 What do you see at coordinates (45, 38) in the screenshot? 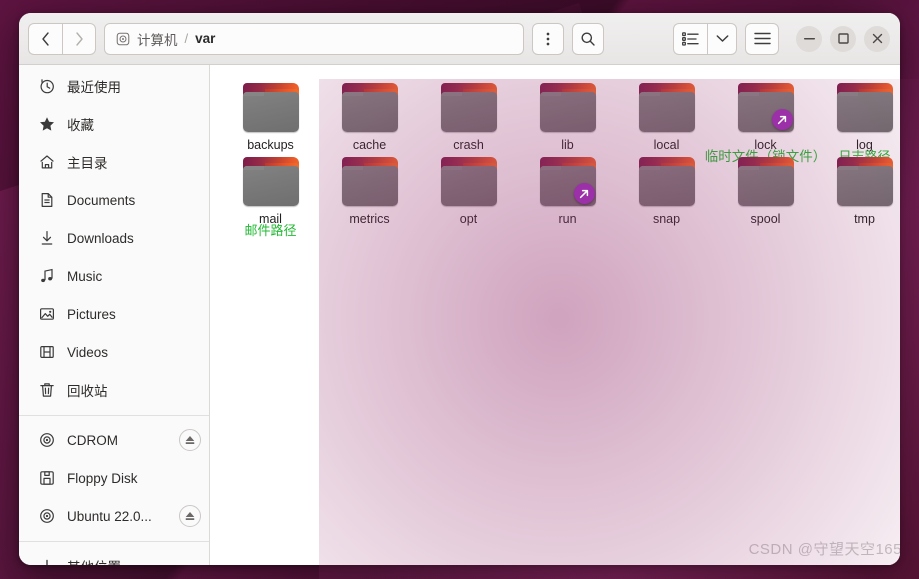
I see `back-button` at bounding box center [45, 38].